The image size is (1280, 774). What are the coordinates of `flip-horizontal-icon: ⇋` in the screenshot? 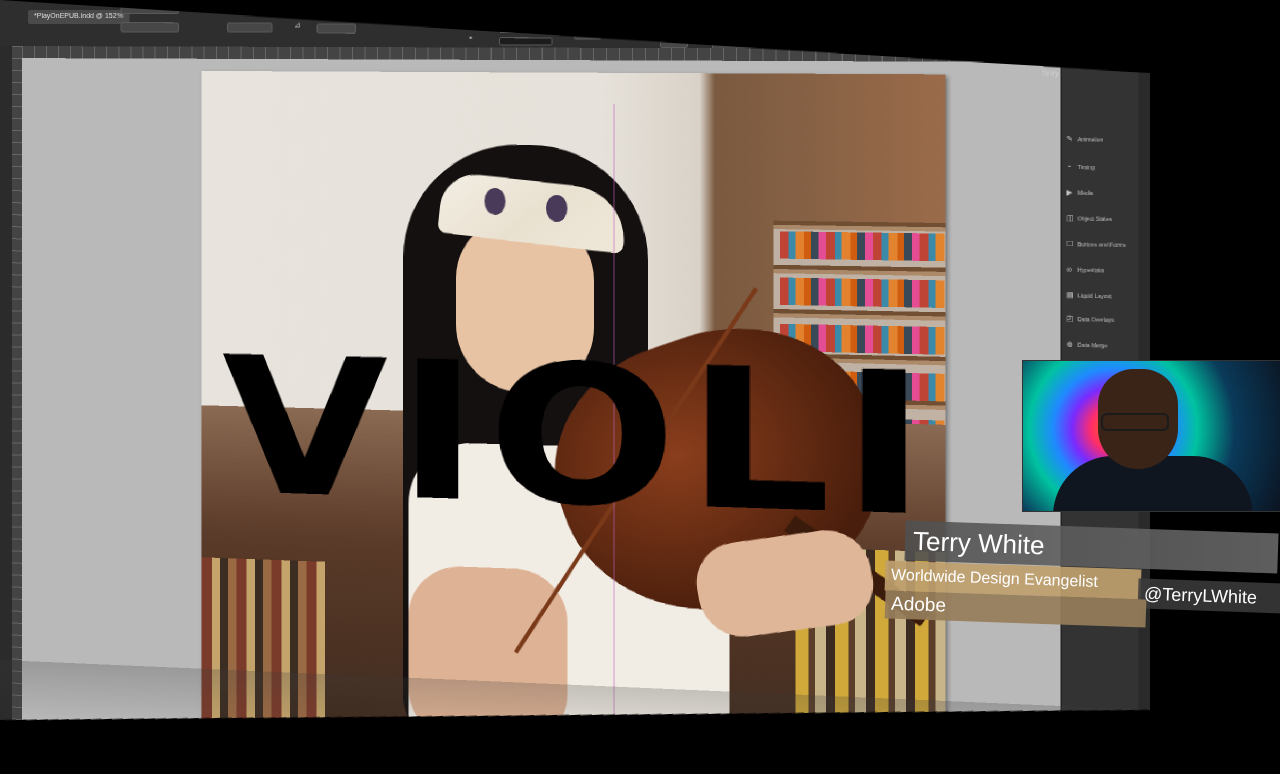 It's located at (374, 15).